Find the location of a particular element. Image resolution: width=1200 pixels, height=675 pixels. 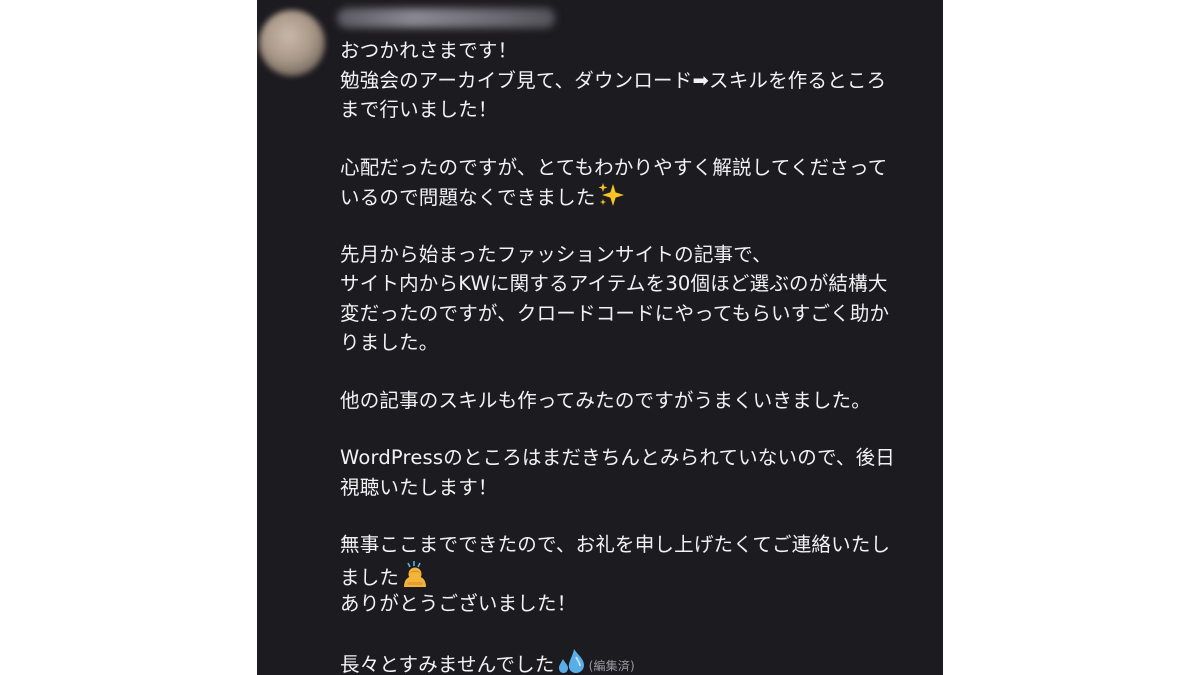

edited-label: (編集済) is located at coordinates (611, 665).